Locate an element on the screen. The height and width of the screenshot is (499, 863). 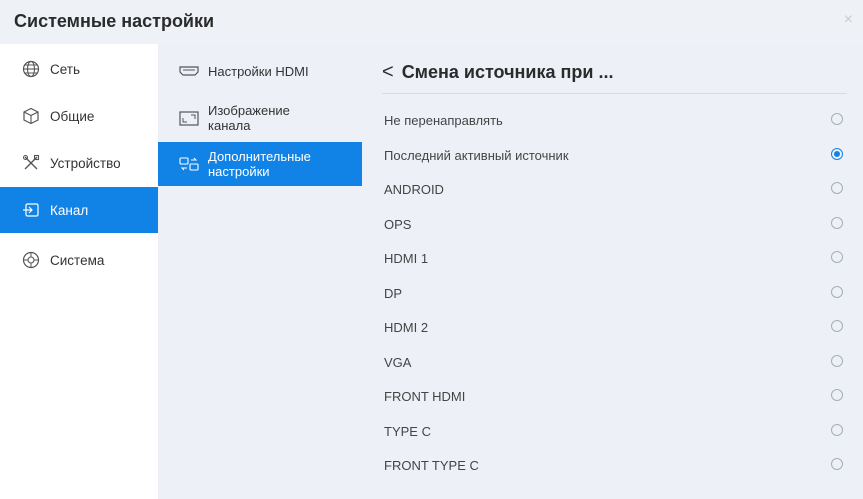
sidebar-item-device: Устройство is located at coordinates (79, 163).